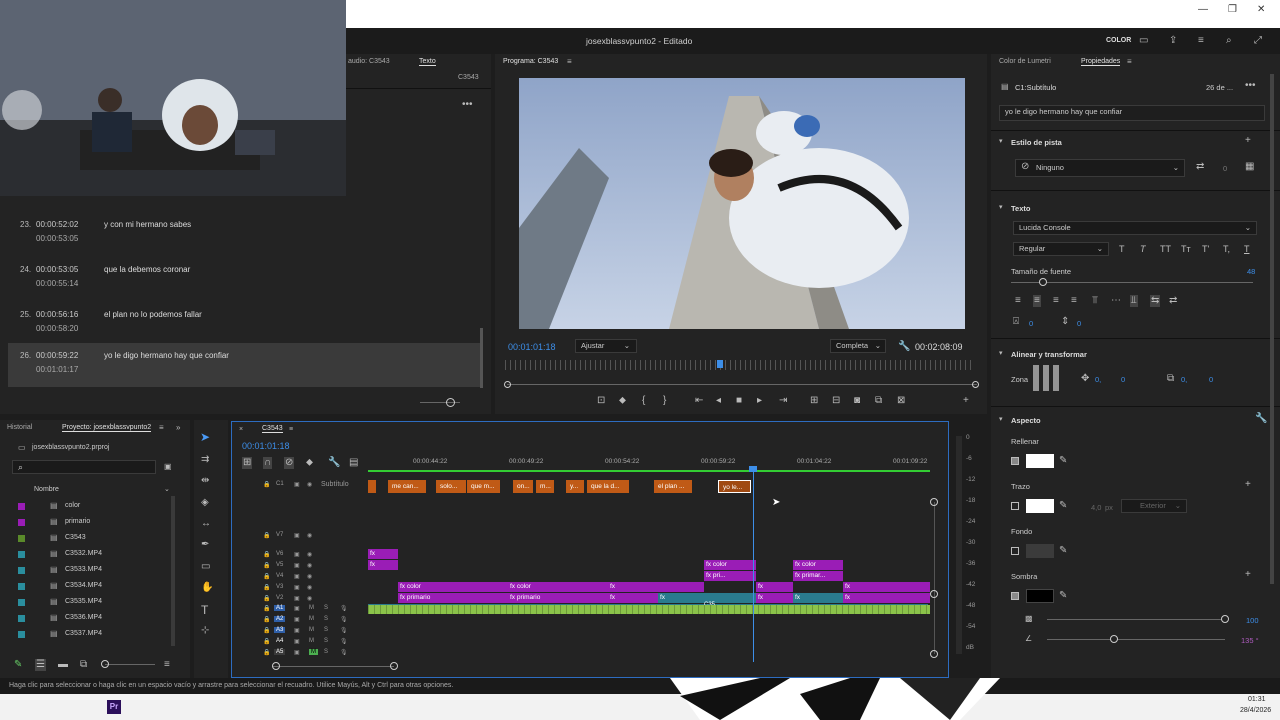 This screenshot has width=1280, height=720. Describe the element at coordinates (1114, 639) in the screenshot. I see `shadow-angle-handle` at that location.